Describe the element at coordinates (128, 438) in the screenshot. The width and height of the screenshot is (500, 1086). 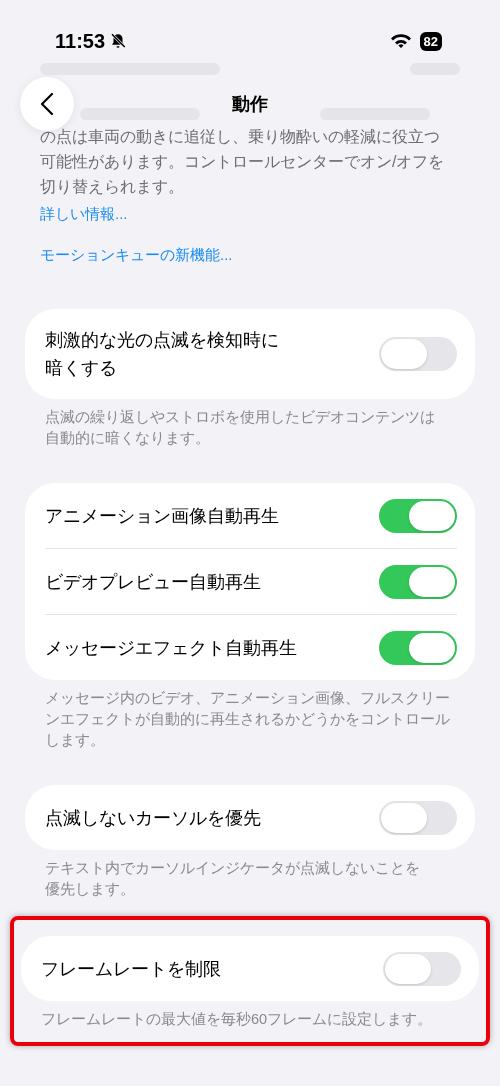
I see `footer-note: 自動的に暗くなります。` at that location.